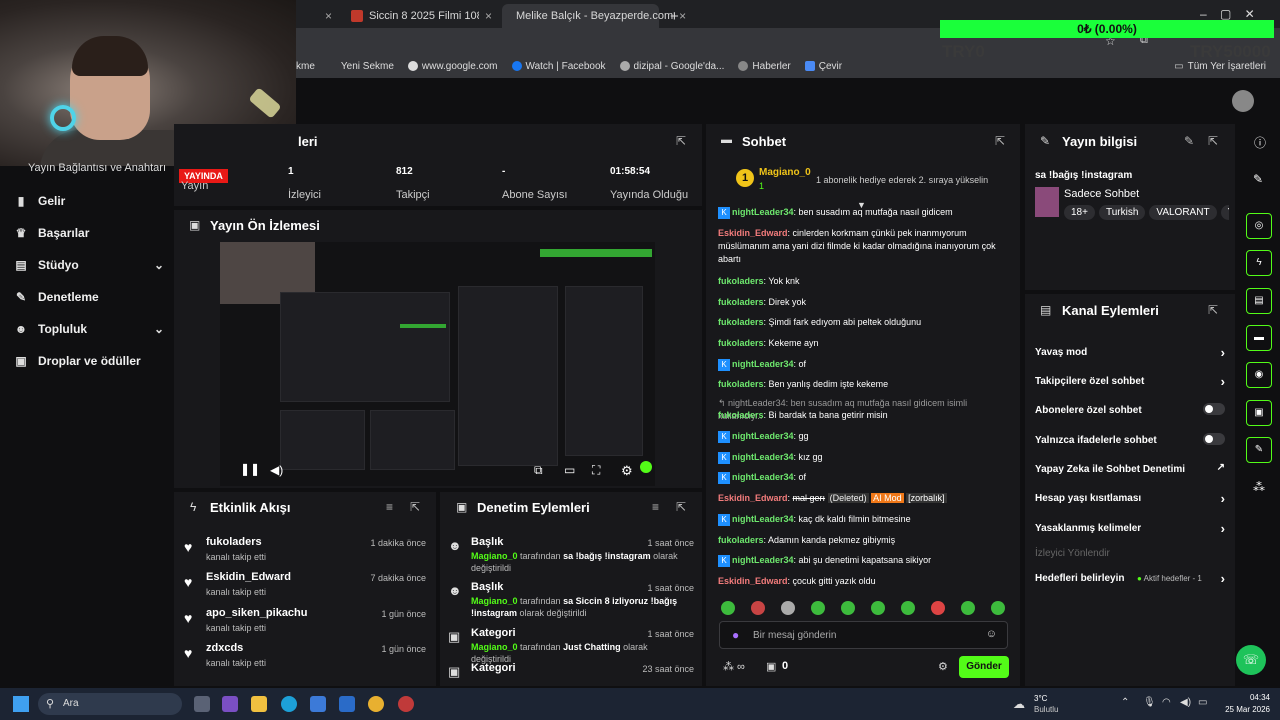  Describe the element at coordinates (1259, 375) in the screenshot. I see `broadcast-icon: ◉` at that location.